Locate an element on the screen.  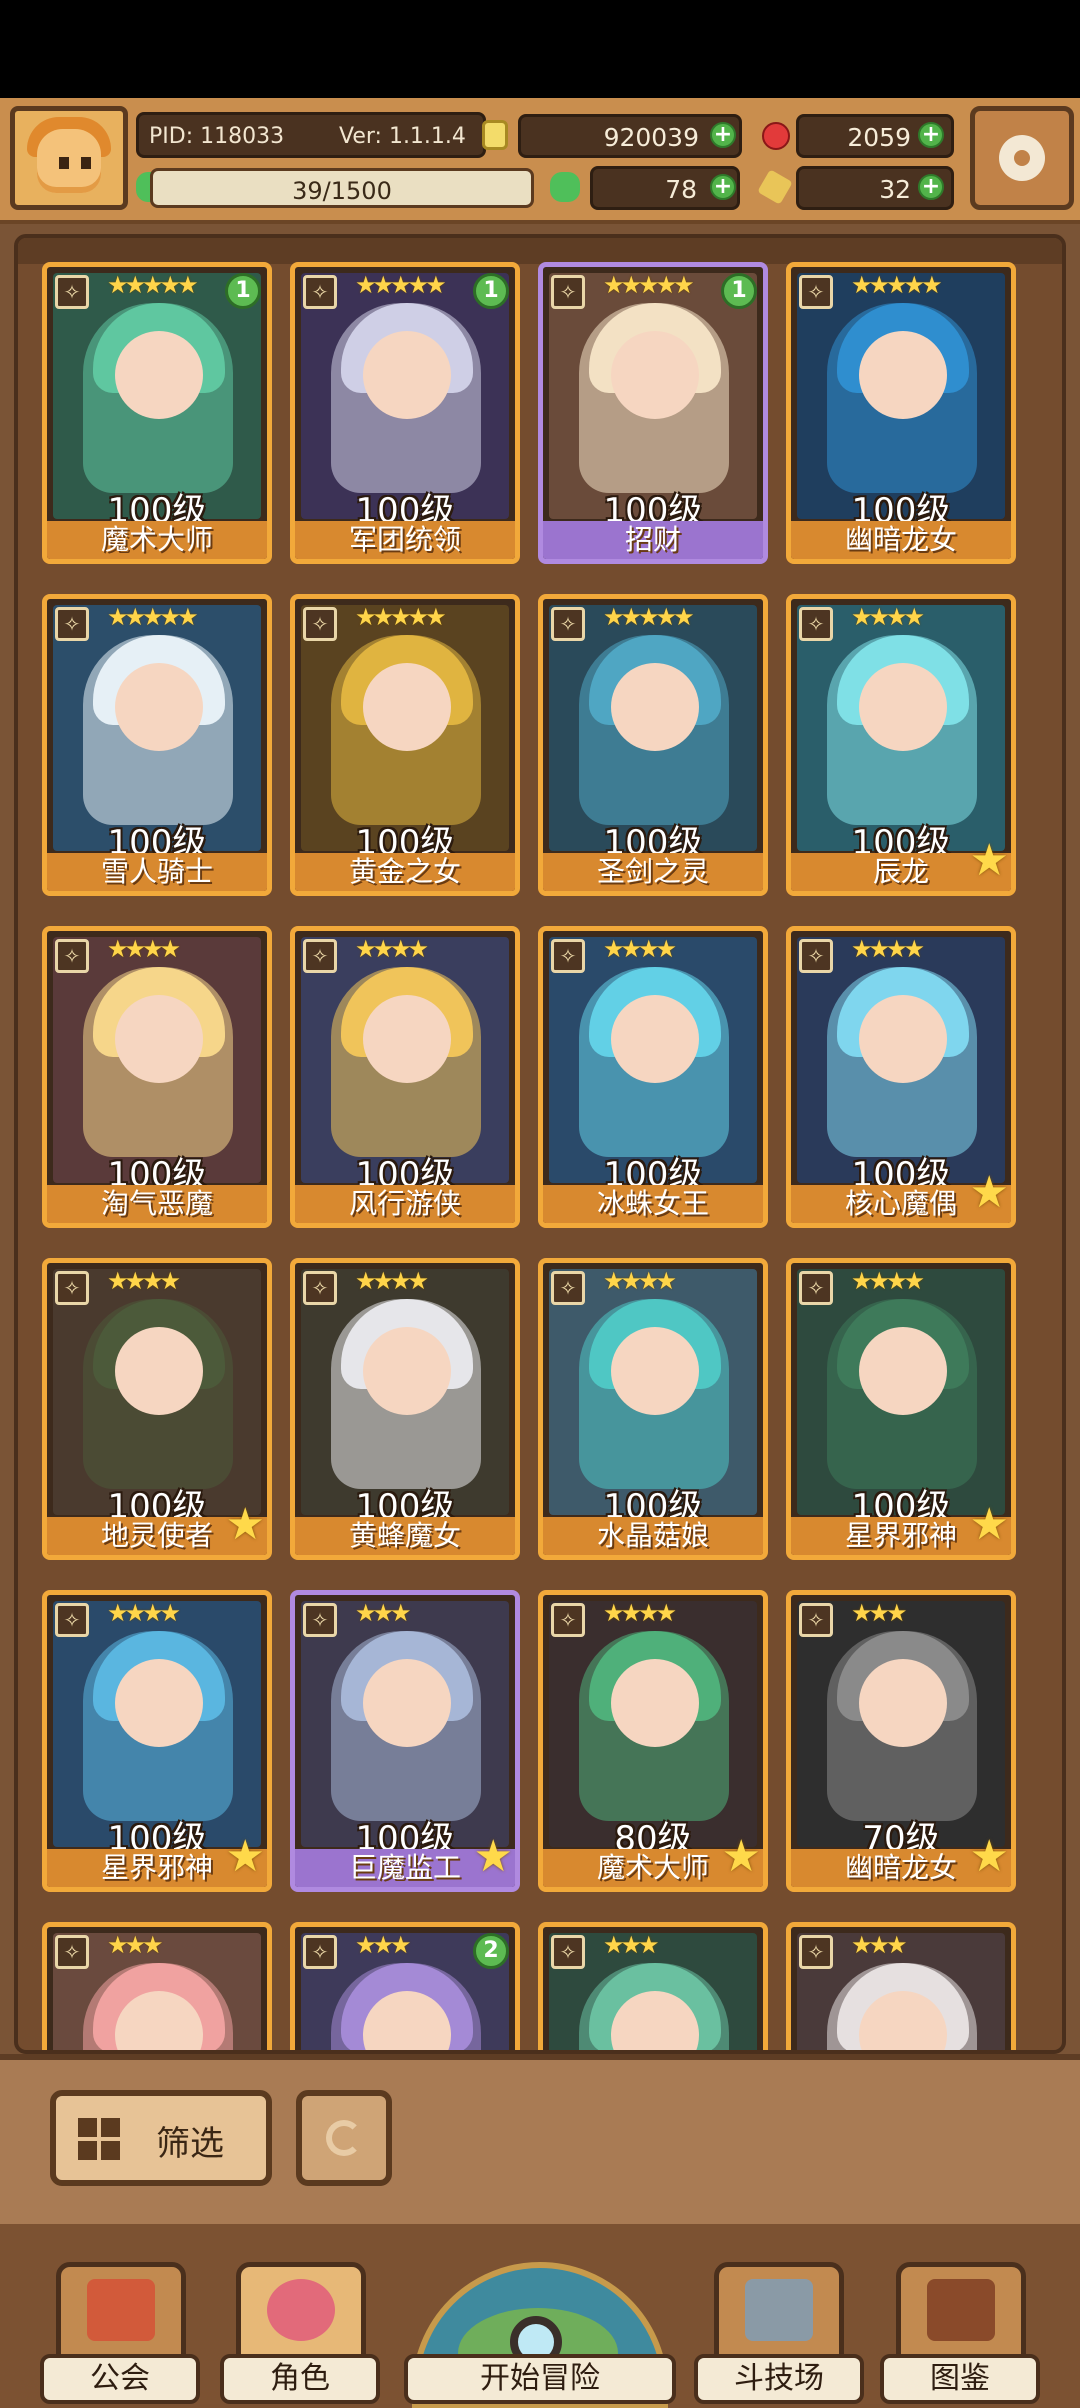
avatar-face is located at coordinates (69, 161).